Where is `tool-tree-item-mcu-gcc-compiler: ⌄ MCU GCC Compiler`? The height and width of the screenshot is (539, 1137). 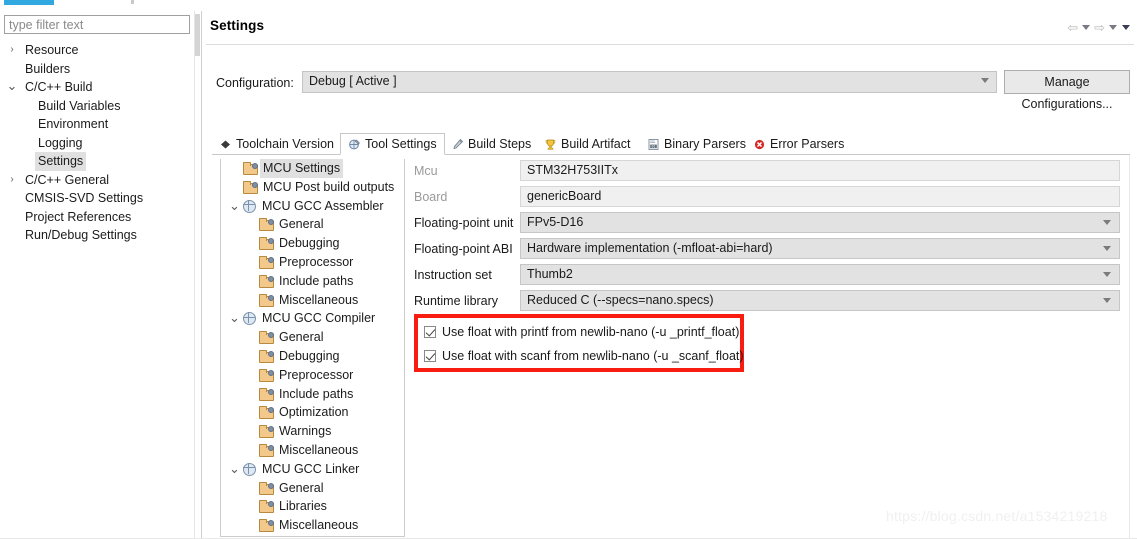
tool-tree-item-mcu-gcc-compiler: ⌄ MCU GCC Compiler is located at coordinates (312, 318).